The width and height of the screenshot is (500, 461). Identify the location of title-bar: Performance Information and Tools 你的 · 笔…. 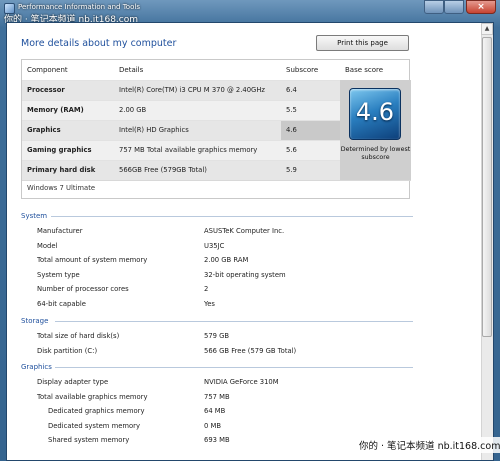
(250, 12).